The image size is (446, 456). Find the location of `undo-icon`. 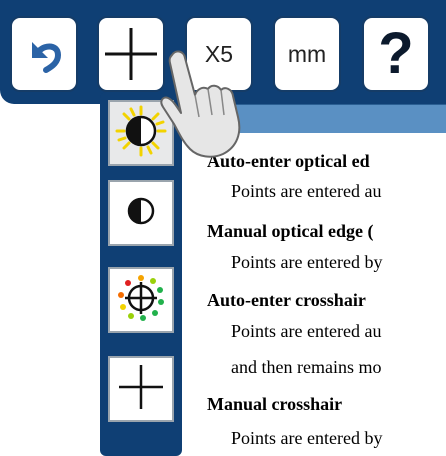

undo-icon is located at coordinates (44, 54).